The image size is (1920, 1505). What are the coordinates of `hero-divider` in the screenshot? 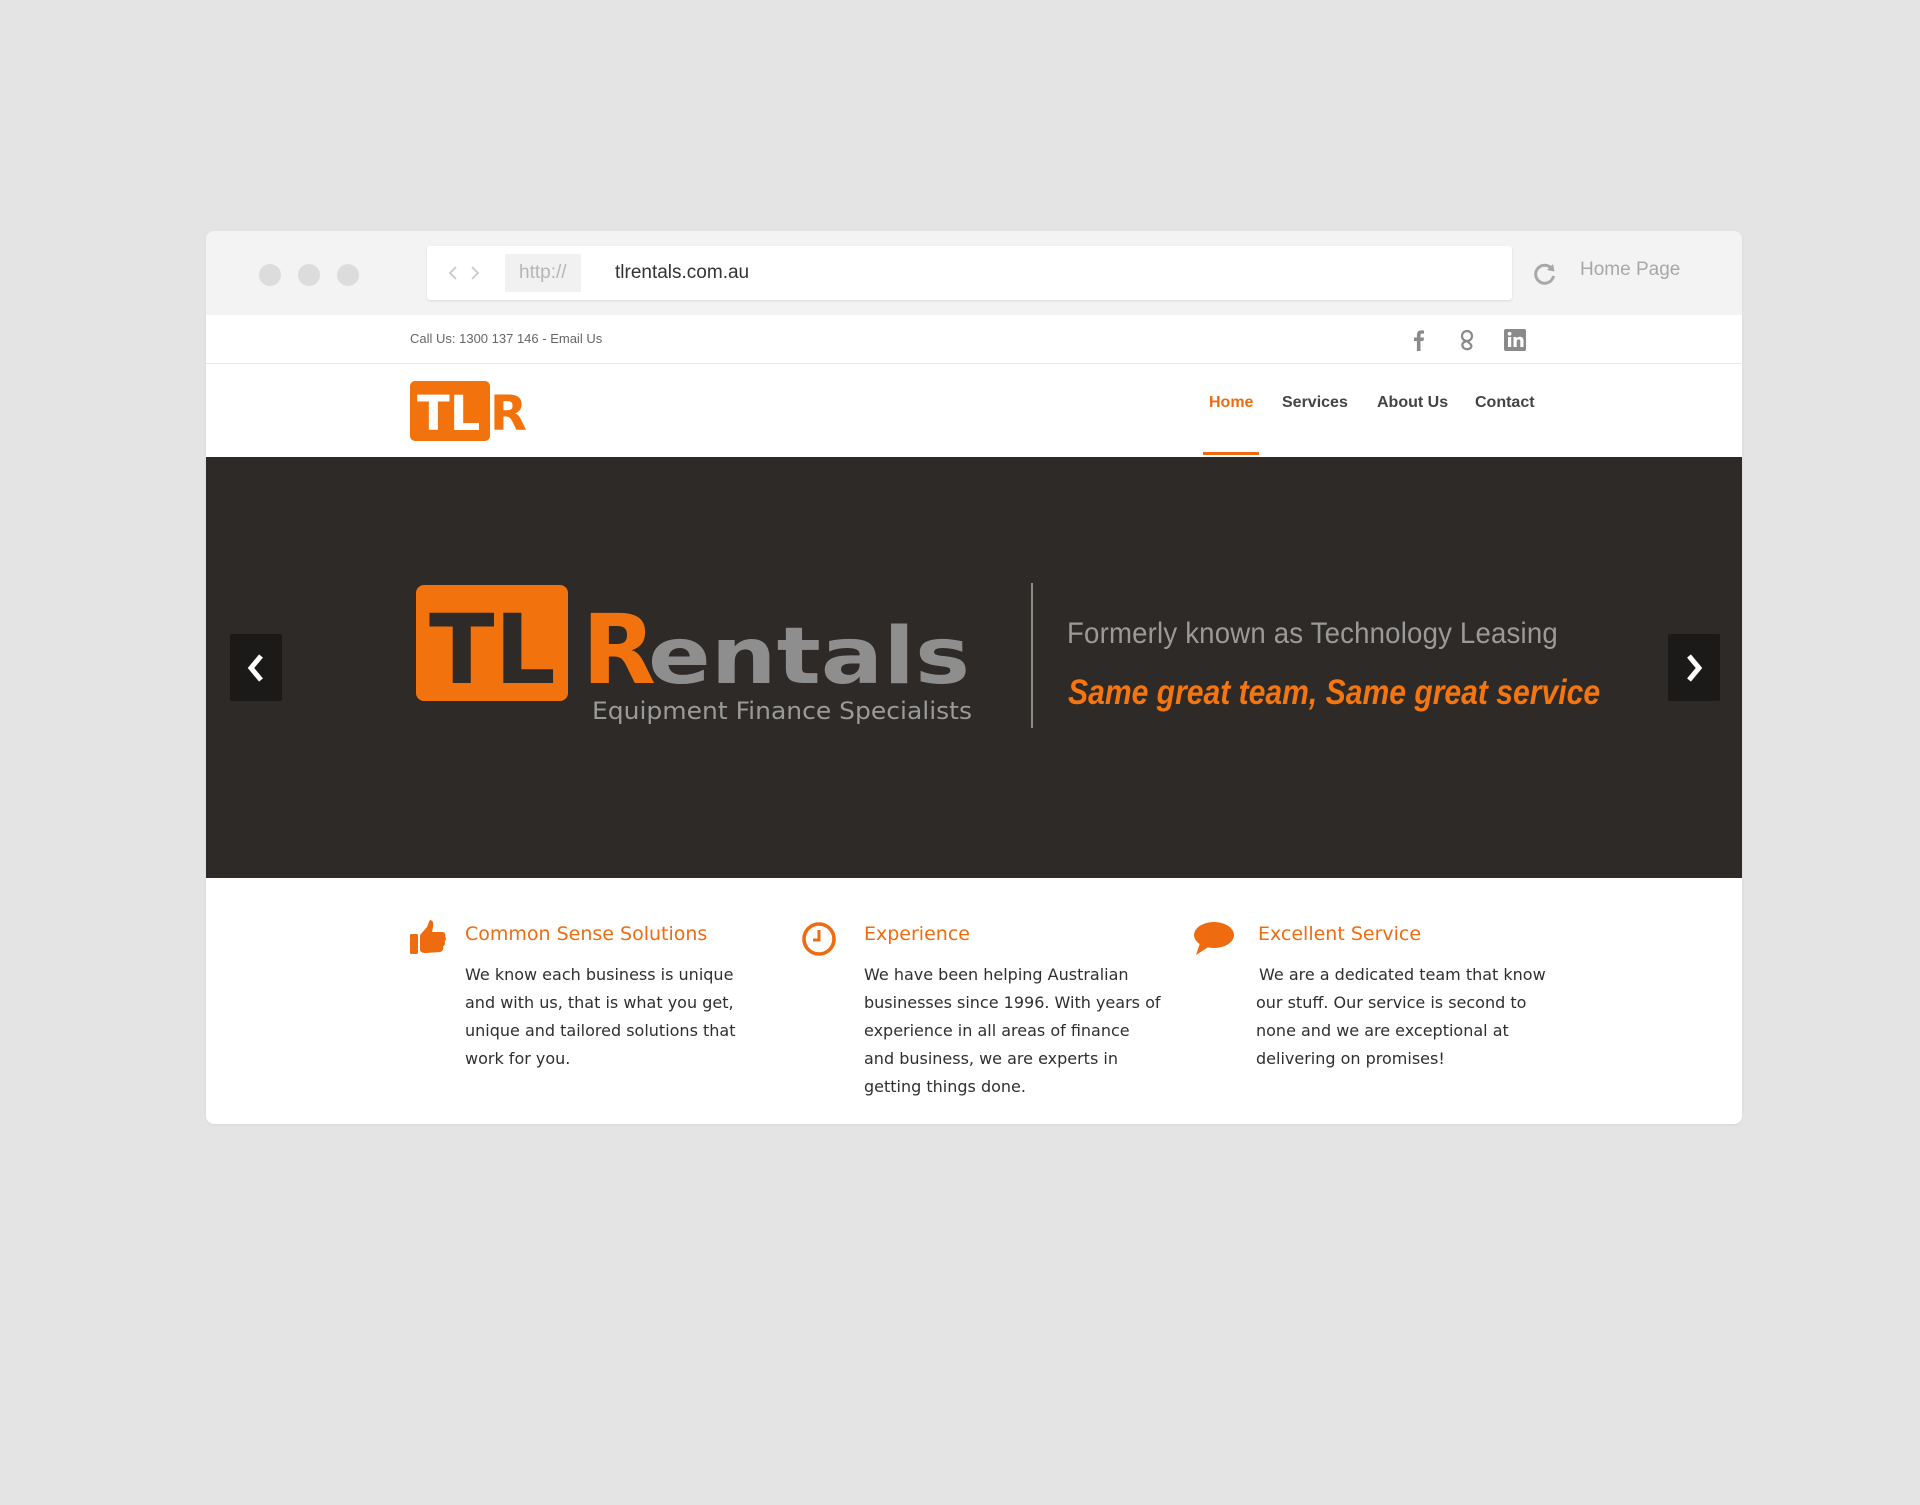 It's located at (1032, 655).